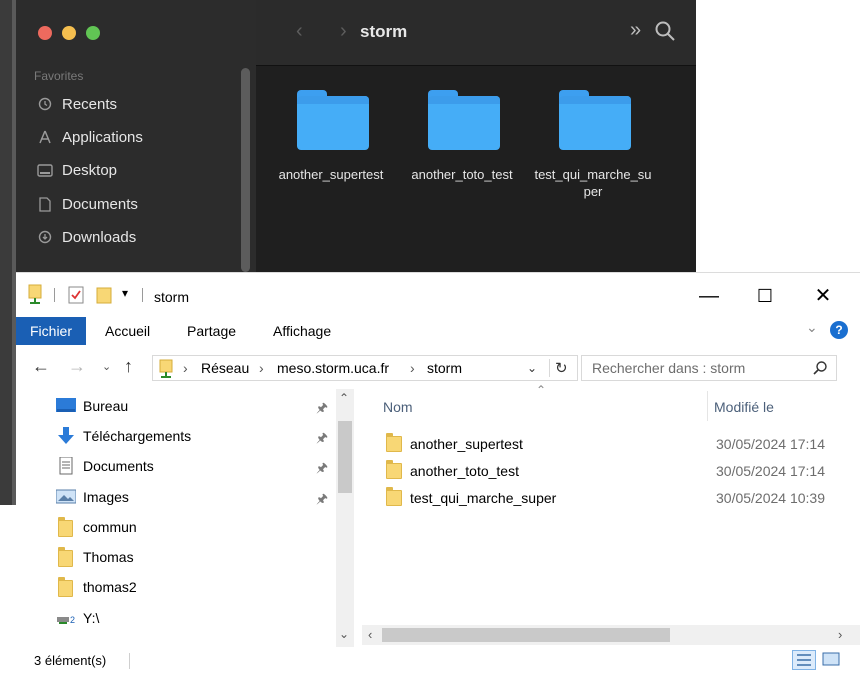  What do you see at coordinates (839, 330) in the screenshot?
I see `help-button: ?` at bounding box center [839, 330].